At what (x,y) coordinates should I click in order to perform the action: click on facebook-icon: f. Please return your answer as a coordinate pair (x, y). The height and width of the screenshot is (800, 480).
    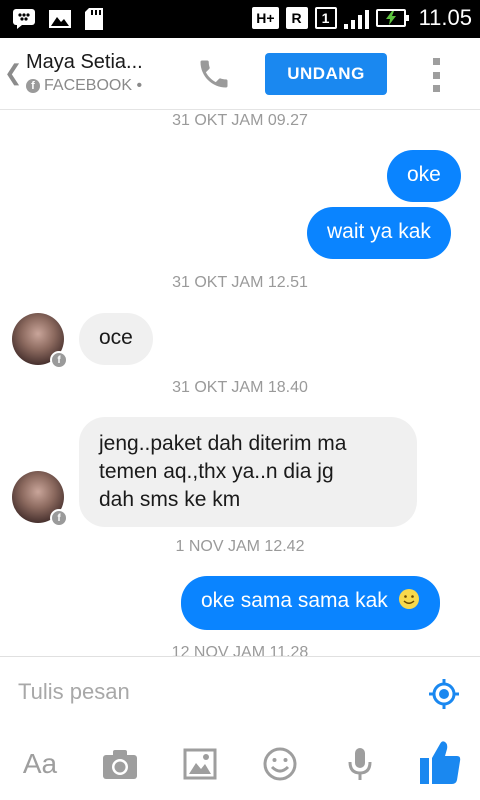
    Looking at the image, I should click on (33, 86).